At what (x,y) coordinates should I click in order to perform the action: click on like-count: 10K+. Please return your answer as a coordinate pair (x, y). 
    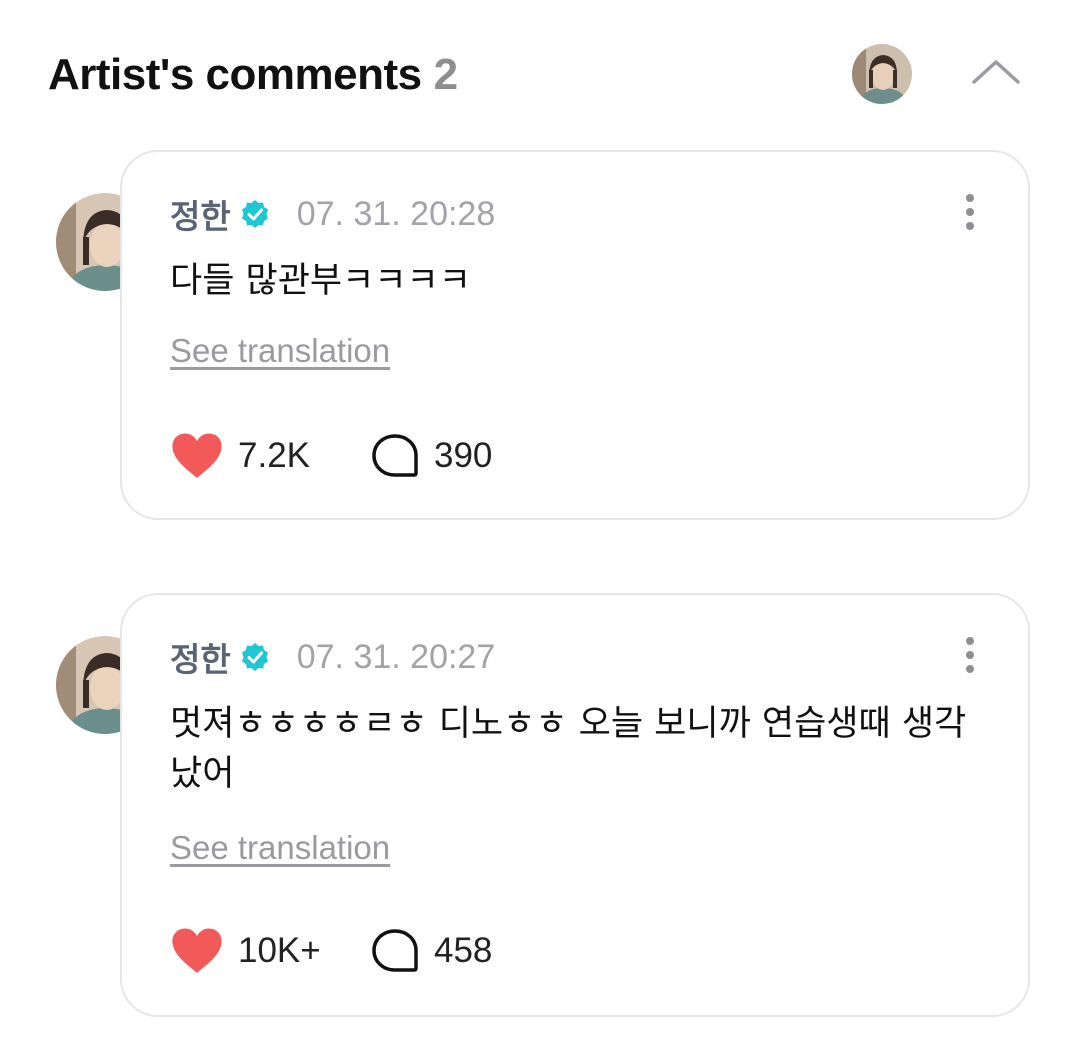
    Looking at the image, I should click on (279, 950).